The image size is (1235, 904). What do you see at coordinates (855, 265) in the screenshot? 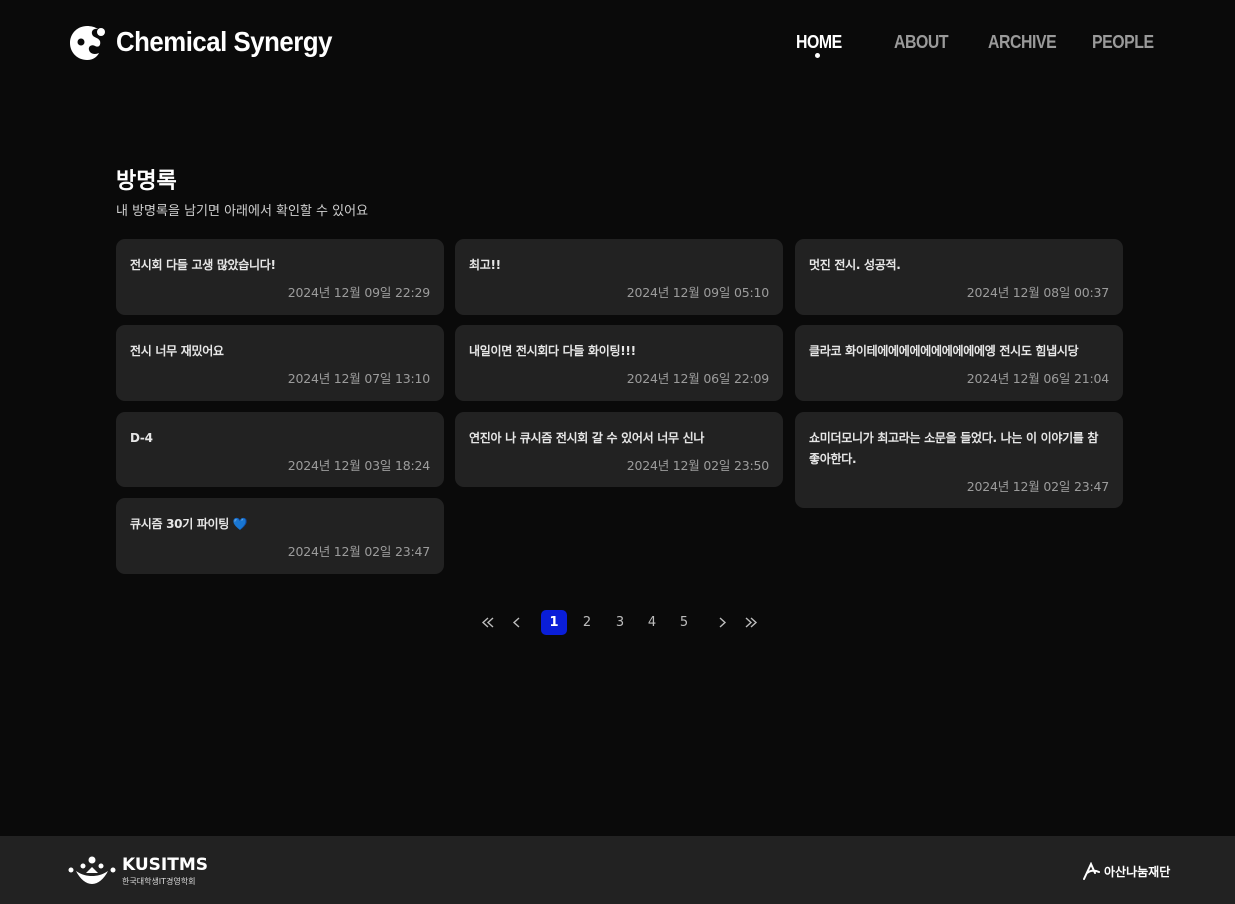
I see `card-message: 멋진 전시. 성공적.` at bounding box center [855, 265].